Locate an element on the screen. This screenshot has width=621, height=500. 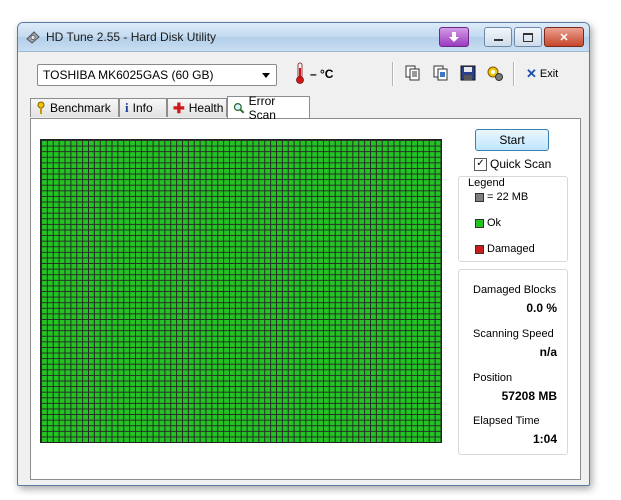
exit-icon: ✕ is located at coordinates (531, 73).